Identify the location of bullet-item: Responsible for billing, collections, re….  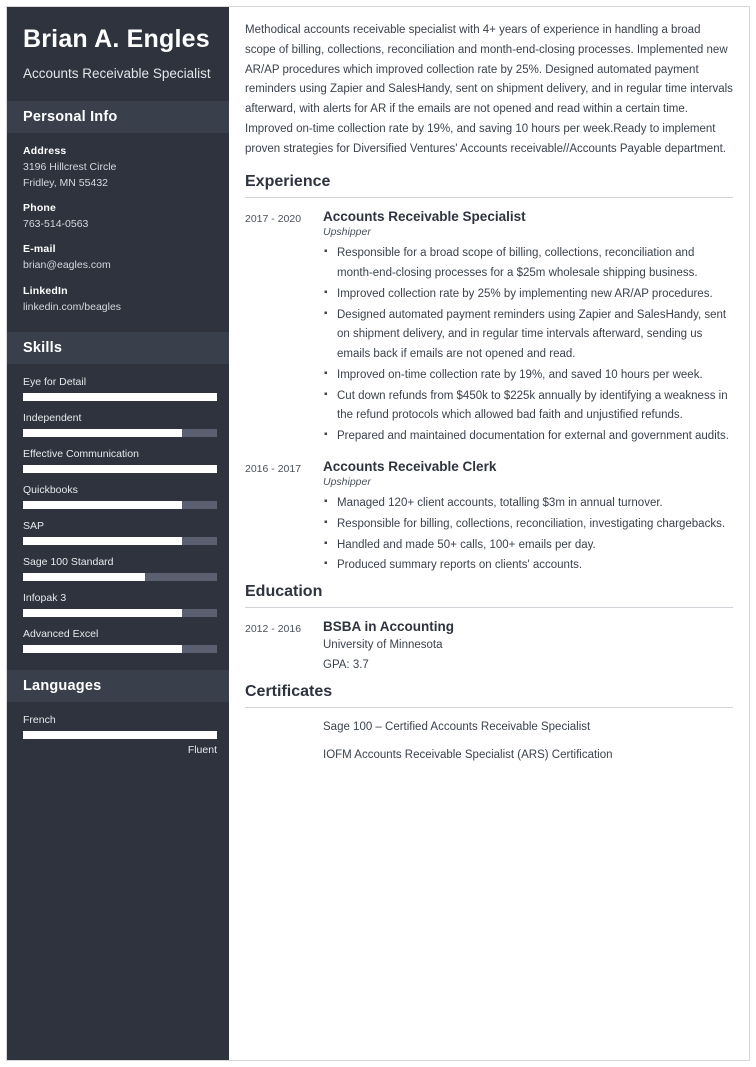
(528, 524).